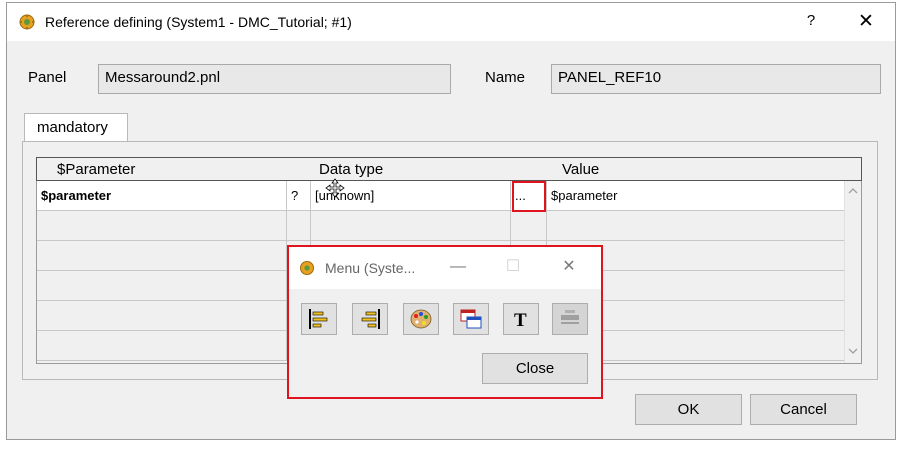 Image resolution: width=900 pixels, height=450 pixels. I want to click on color-palette-icon, so click(421, 319).